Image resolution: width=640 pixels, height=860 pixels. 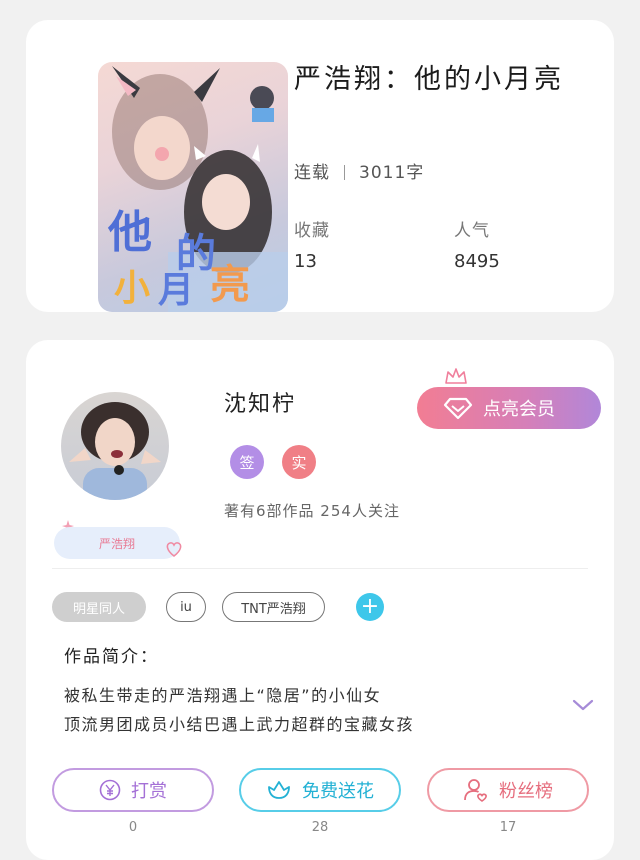 I want to click on svg-text: 亮, so click(x=230, y=285).